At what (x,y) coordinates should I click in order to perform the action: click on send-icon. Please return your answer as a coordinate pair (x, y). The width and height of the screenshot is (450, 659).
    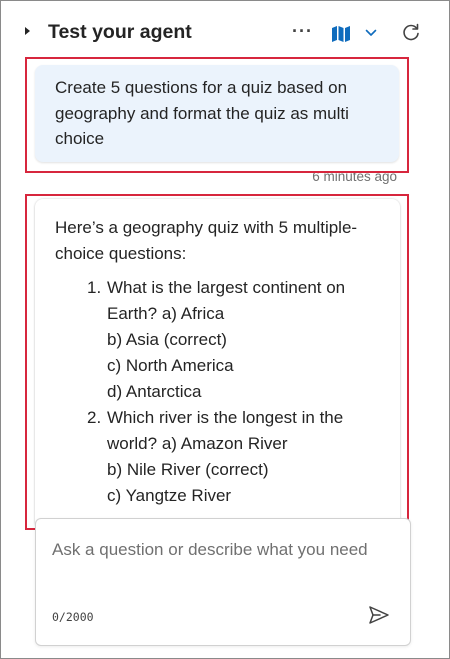
    Looking at the image, I should click on (379, 615).